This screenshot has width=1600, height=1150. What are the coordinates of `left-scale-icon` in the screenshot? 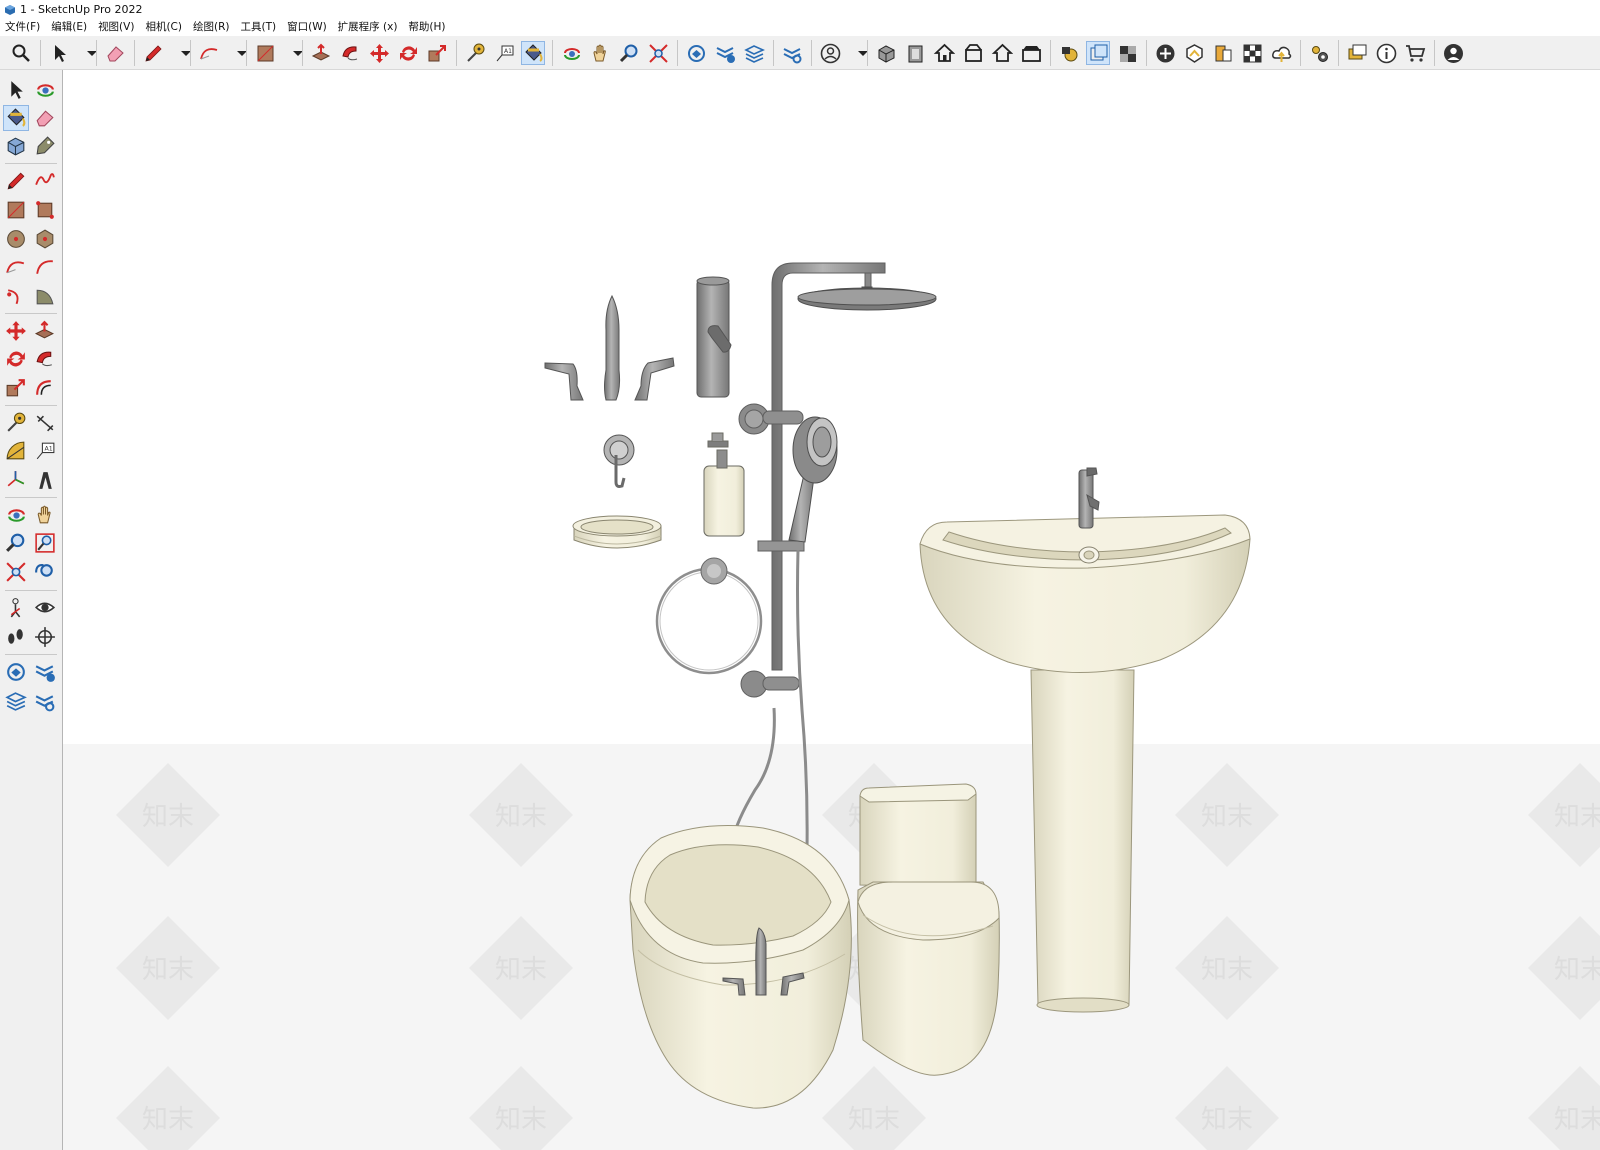 It's located at (16, 388).